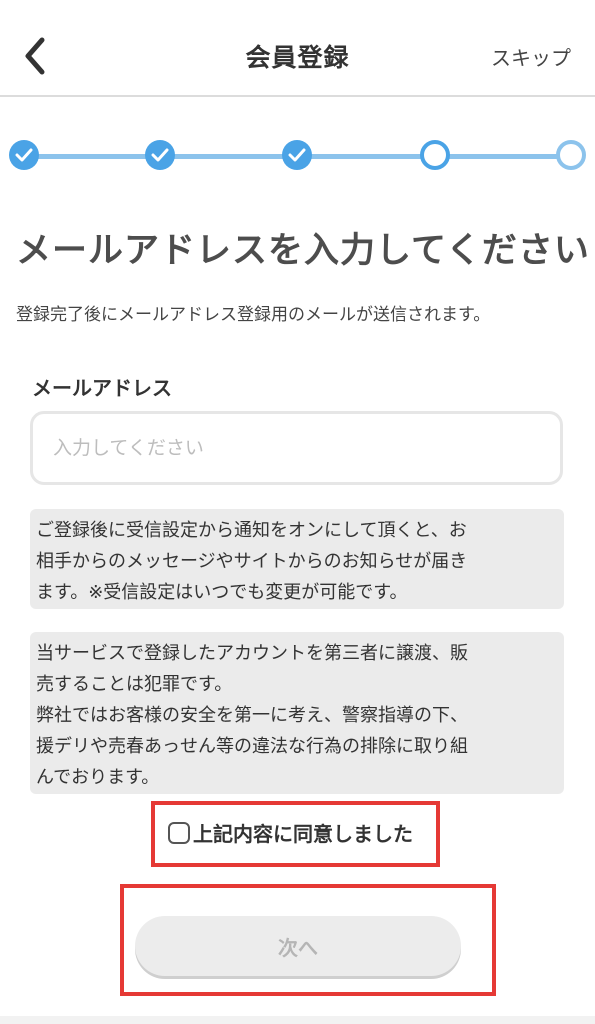  I want to click on step-3-completed, so click(297, 155).